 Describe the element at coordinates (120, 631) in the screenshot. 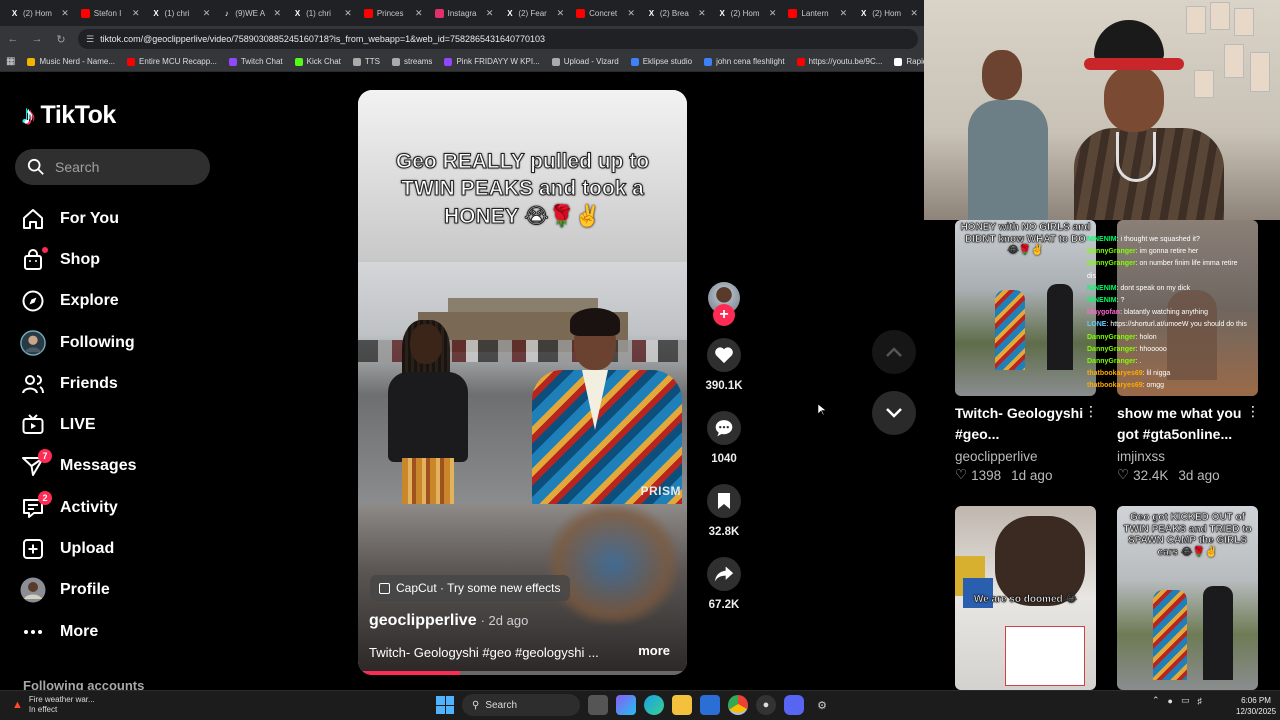

I see `sidebar-item-more: More` at that location.